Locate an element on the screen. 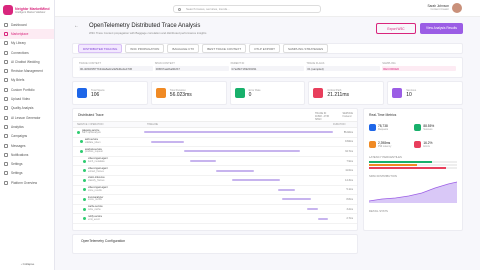  tab-item: OTLP EXPORT is located at coordinates (264, 48).